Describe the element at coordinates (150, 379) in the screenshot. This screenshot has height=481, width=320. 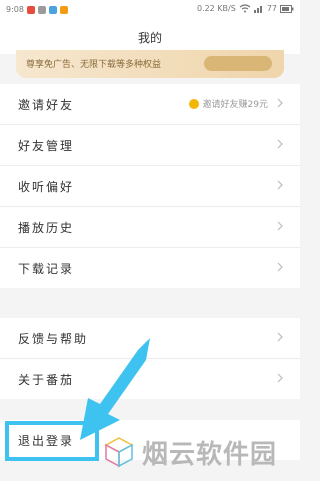
I see `menu-item-about: 关于番茄` at that location.